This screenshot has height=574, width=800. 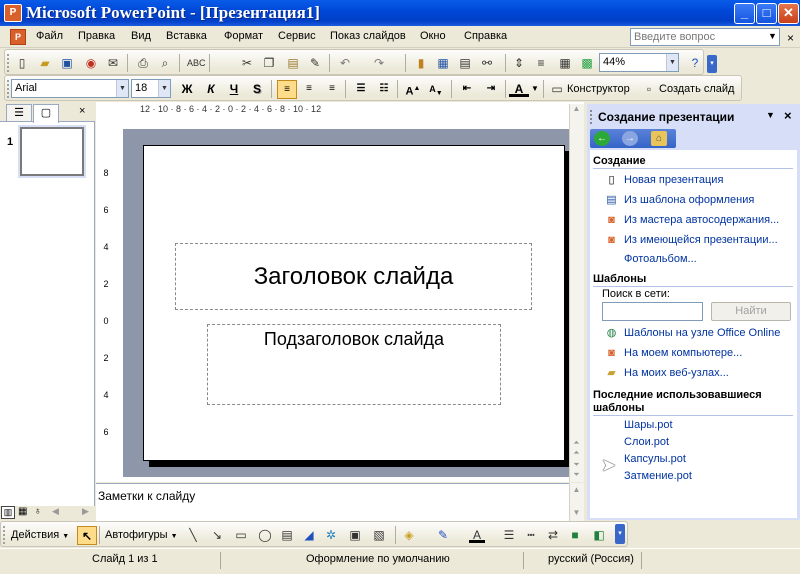 What do you see at coordinates (541, 63) in the screenshot?
I see `show-formatting-icon: ≡` at bounding box center [541, 63].